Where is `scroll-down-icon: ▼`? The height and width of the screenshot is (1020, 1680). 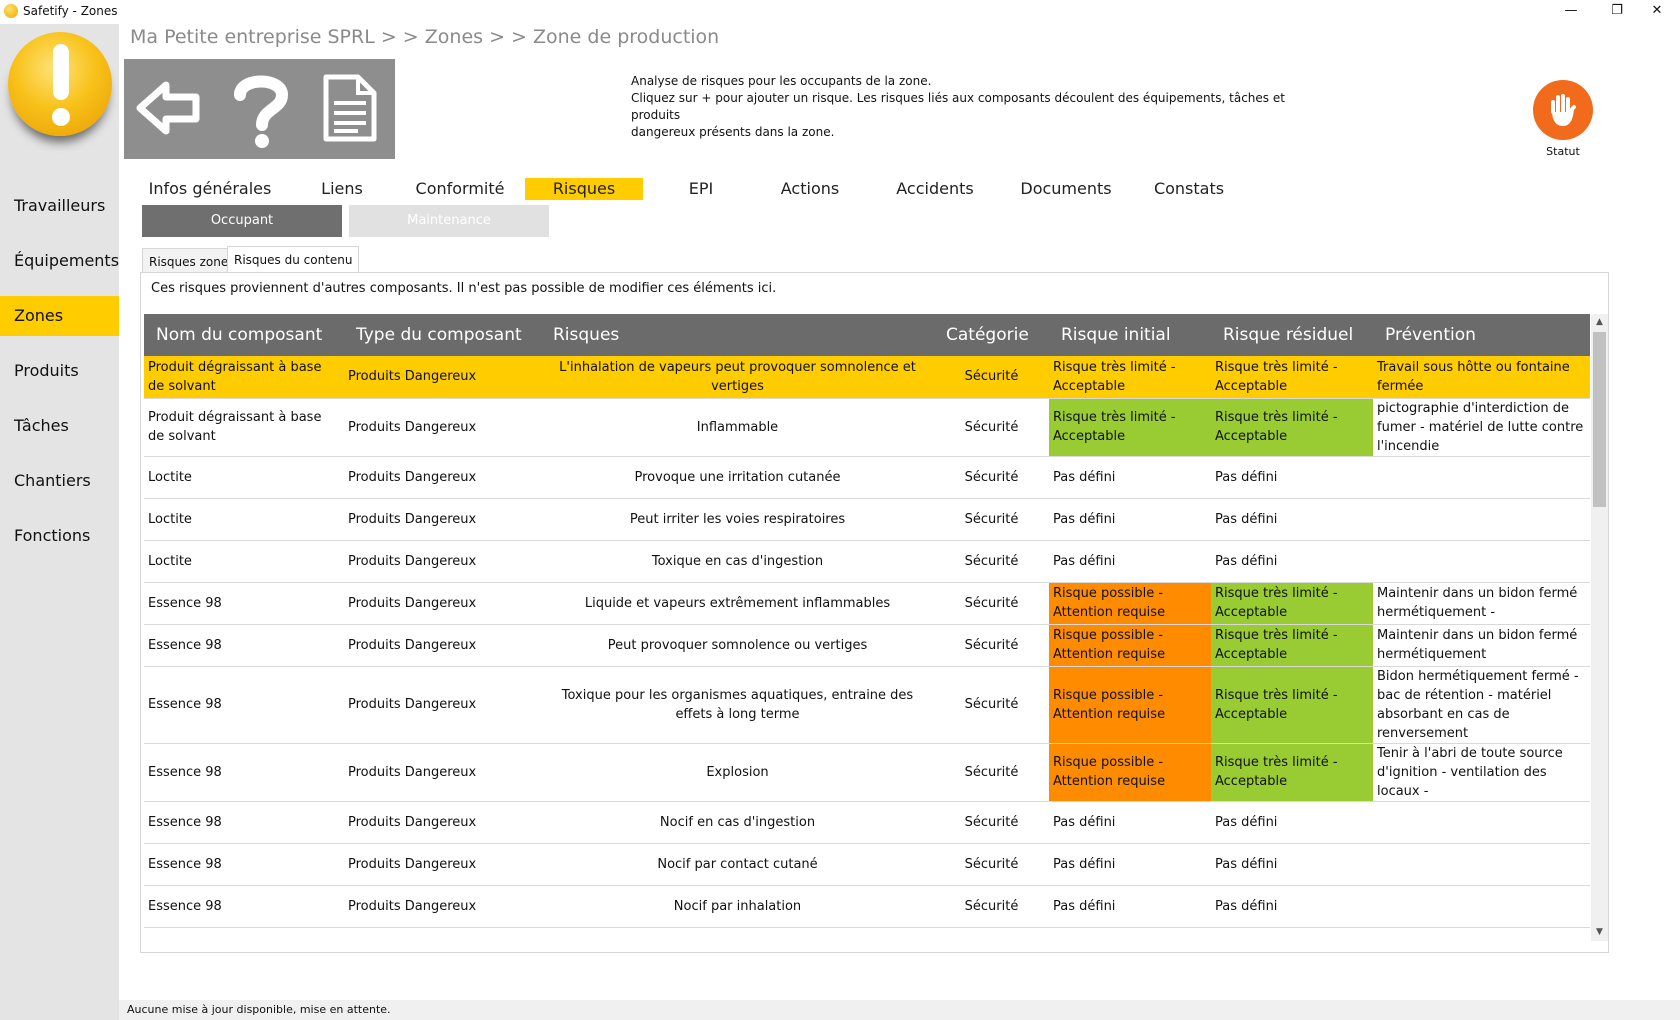 scroll-down-icon: ▼ is located at coordinates (1599, 932).